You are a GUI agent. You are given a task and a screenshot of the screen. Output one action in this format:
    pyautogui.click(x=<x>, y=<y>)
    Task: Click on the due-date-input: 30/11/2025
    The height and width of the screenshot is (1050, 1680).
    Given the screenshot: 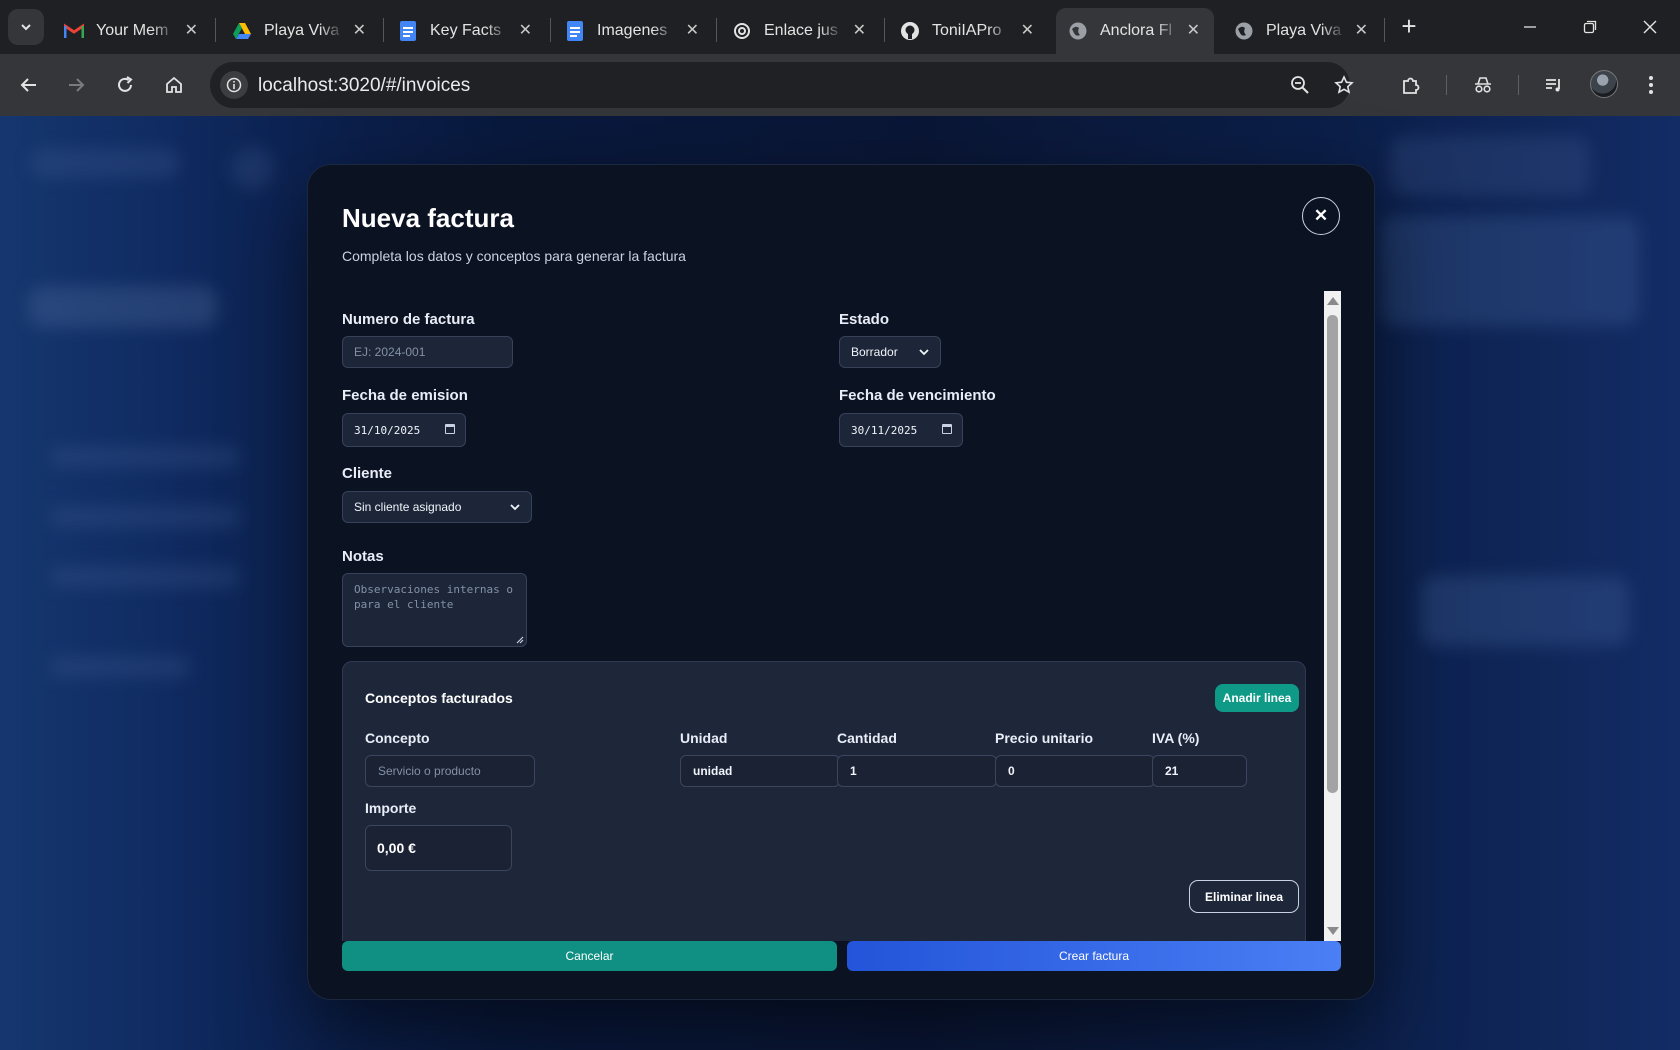 What is the action you would take?
    pyautogui.click(x=901, y=430)
    